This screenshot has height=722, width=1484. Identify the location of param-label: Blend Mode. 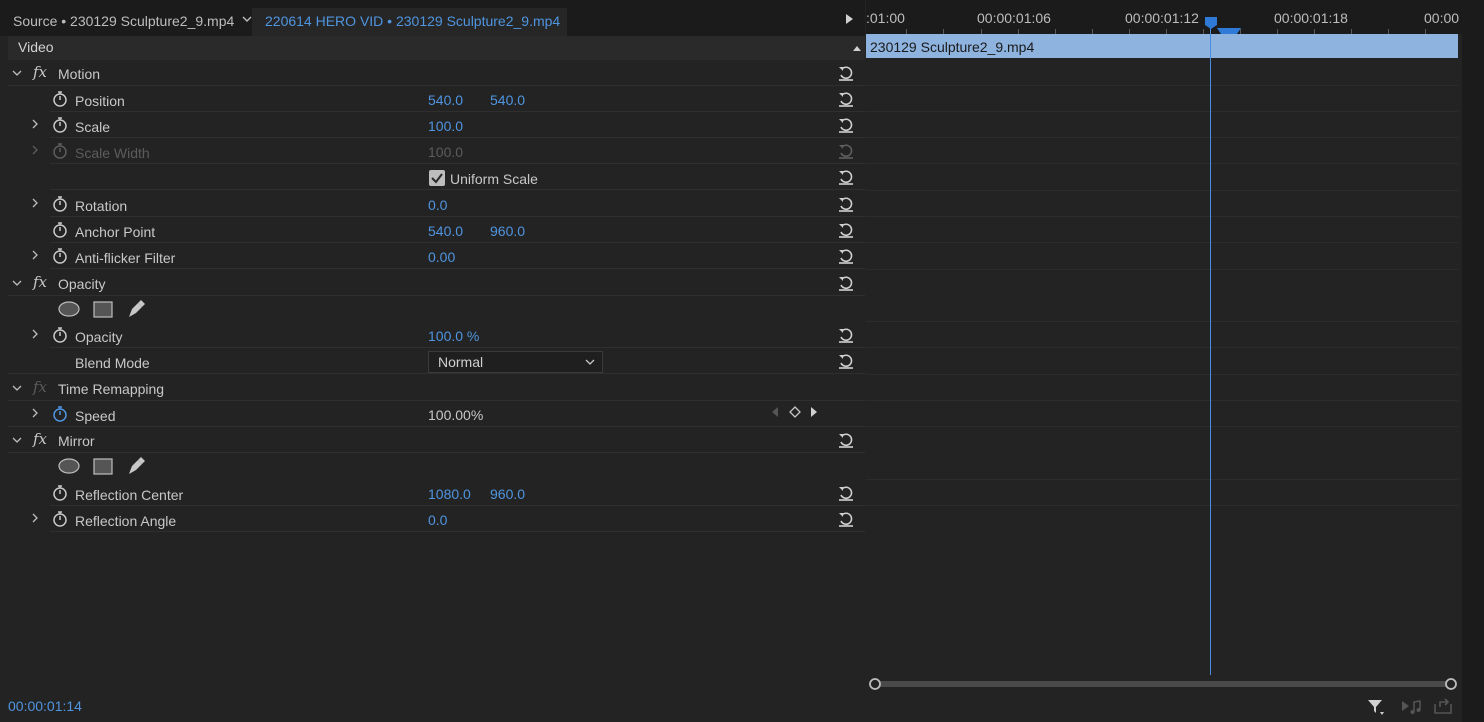
(112, 363).